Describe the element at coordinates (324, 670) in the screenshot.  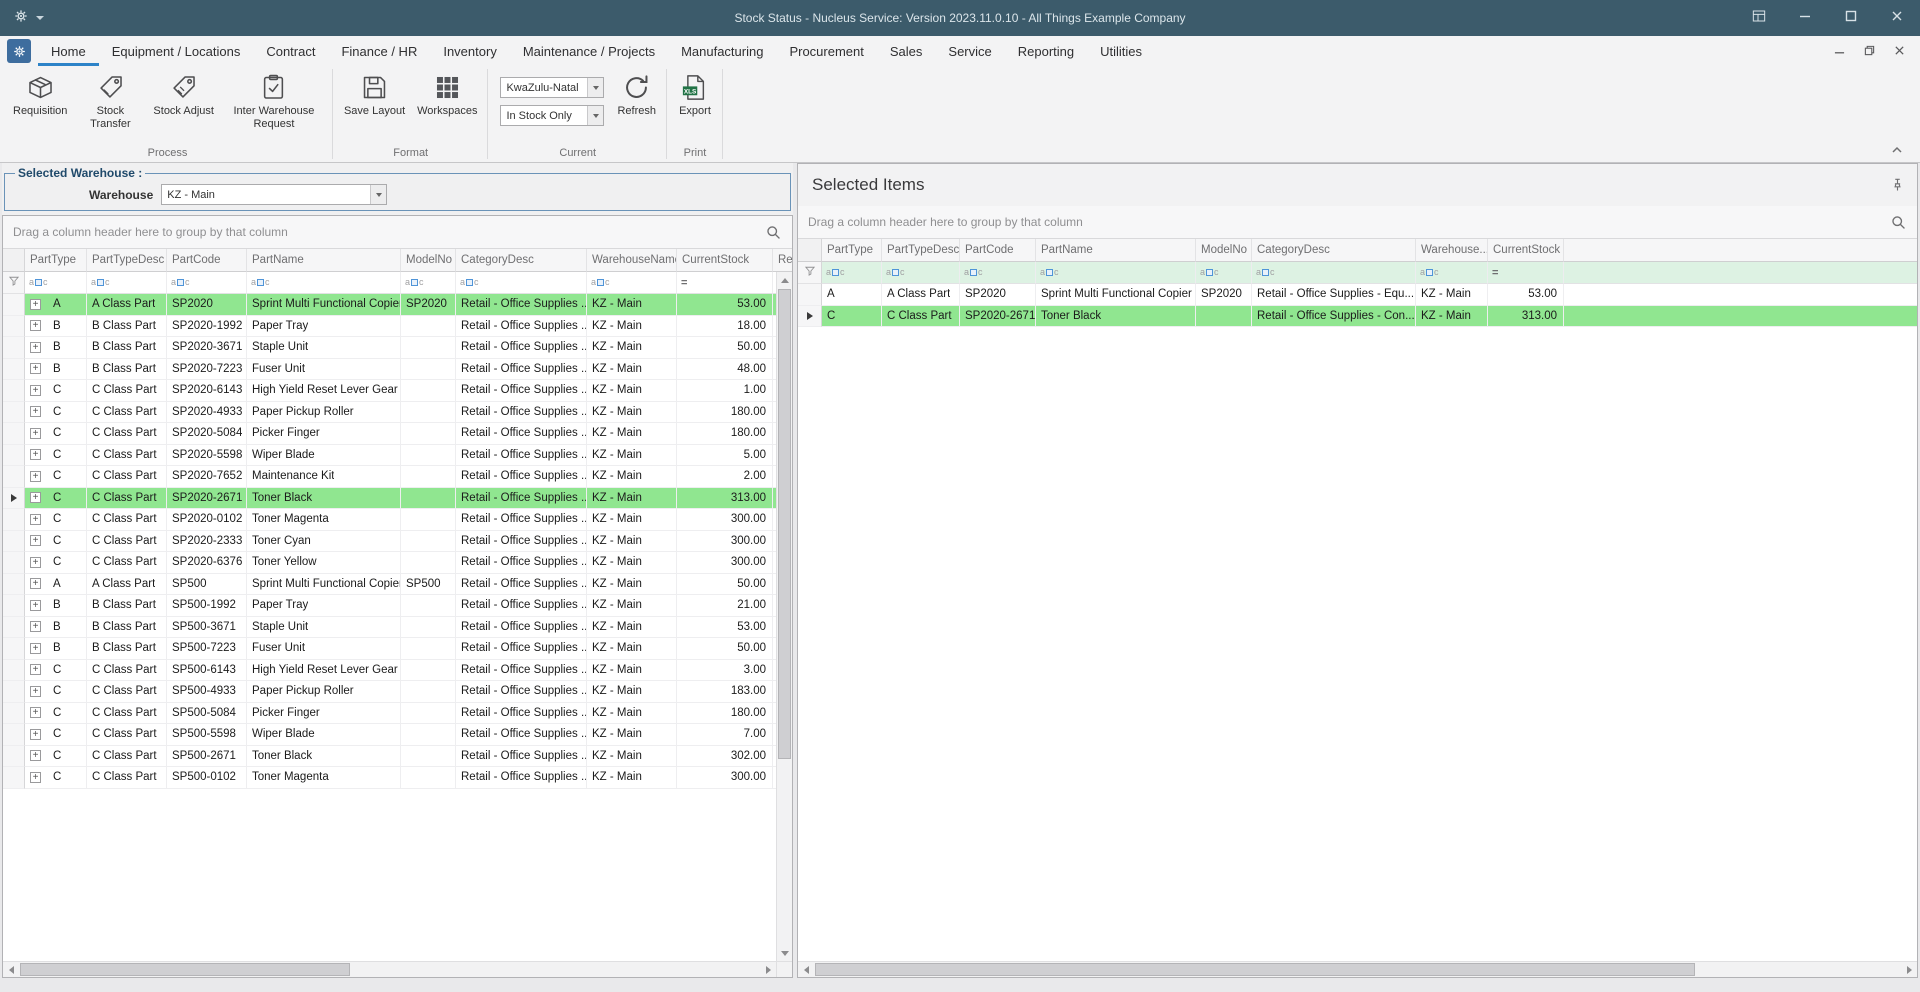
I see `cell-partname: High Yield Reset Lever Gear` at that location.